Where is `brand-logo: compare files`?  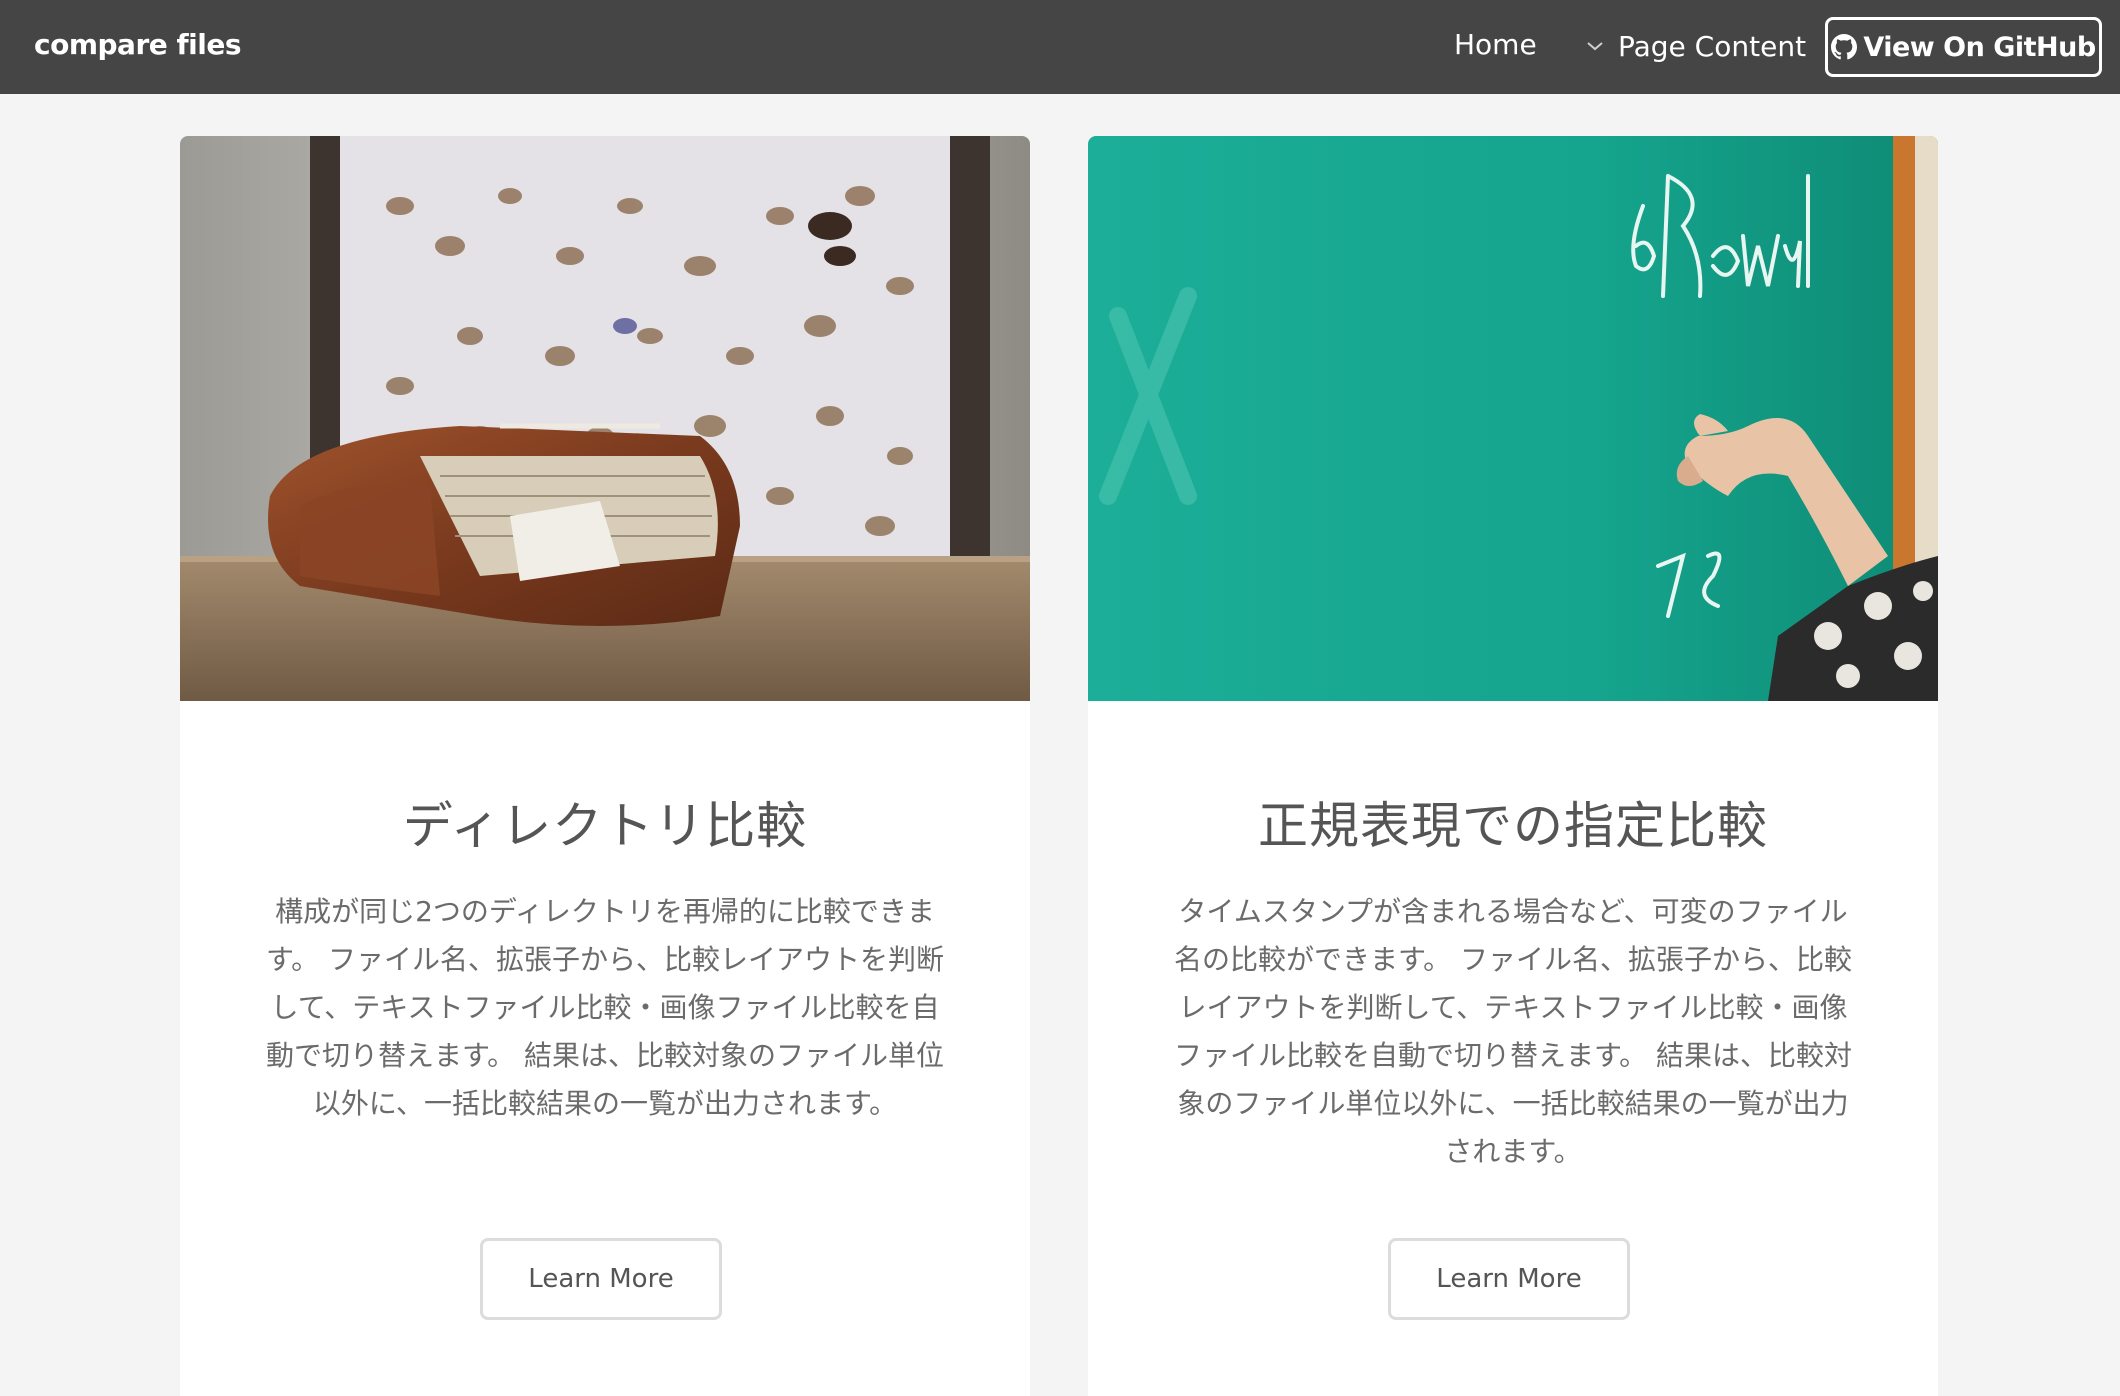
brand-logo: compare files is located at coordinates (138, 47).